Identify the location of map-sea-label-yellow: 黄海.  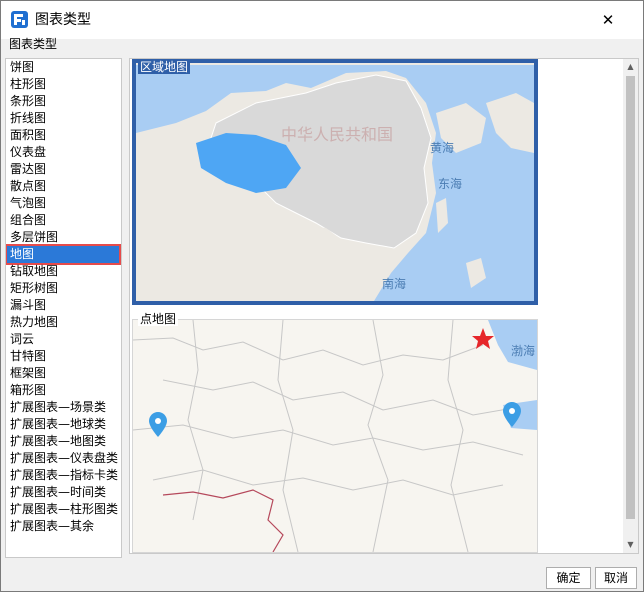
(442, 148).